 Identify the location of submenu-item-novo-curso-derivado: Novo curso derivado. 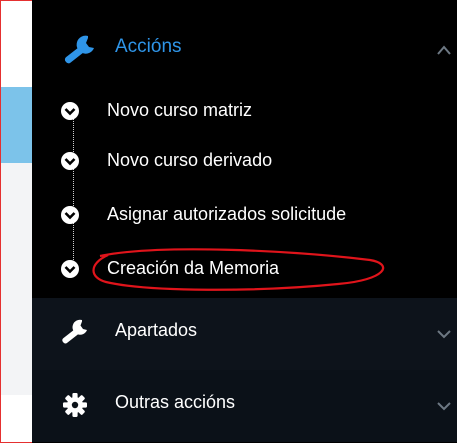
(244, 162).